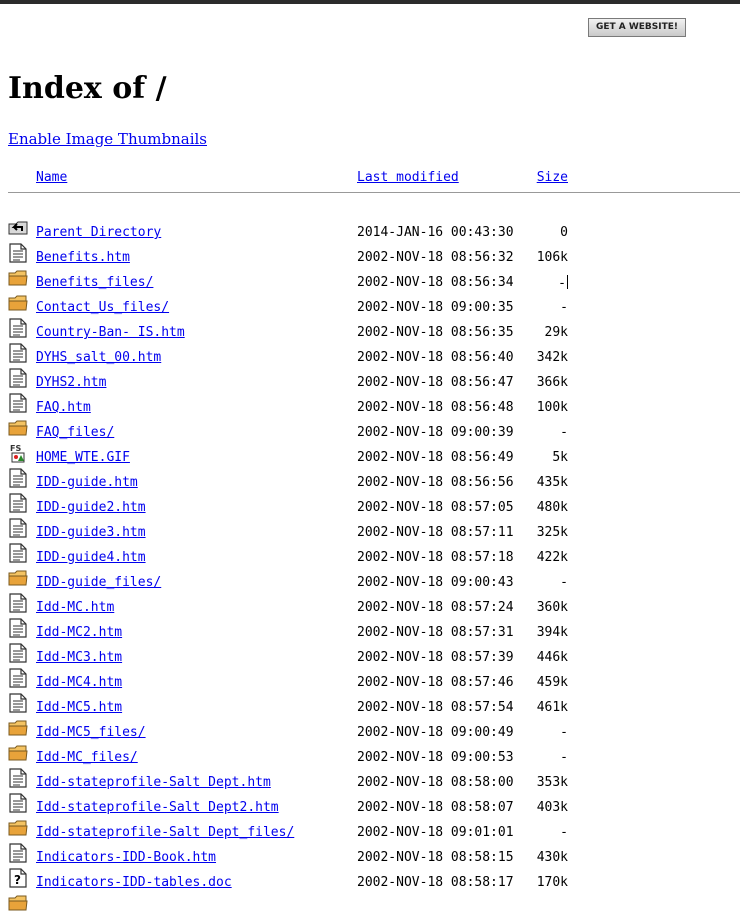 This screenshot has width=740, height=915. What do you see at coordinates (435, 782) in the screenshot?
I see `file-modified: 2002-NOV-18 08:58:00` at bounding box center [435, 782].